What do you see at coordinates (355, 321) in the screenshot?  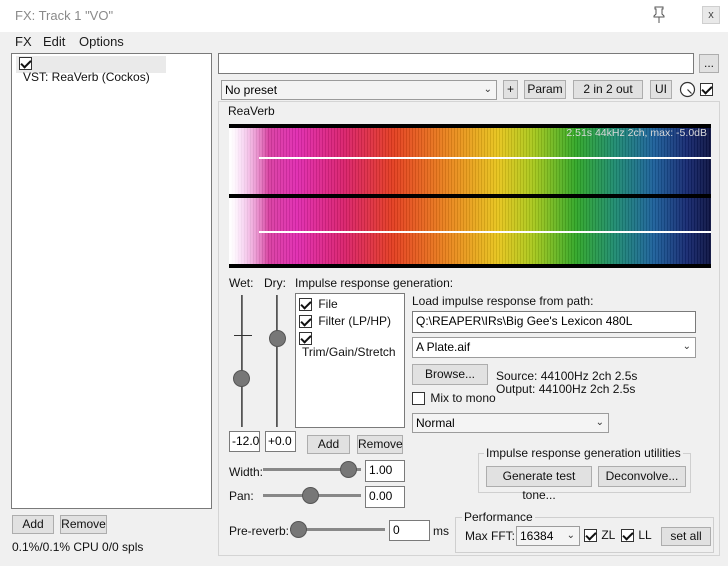 I see `ir-gen-item-label: Filter (LP/HP)` at bounding box center [355, 321].